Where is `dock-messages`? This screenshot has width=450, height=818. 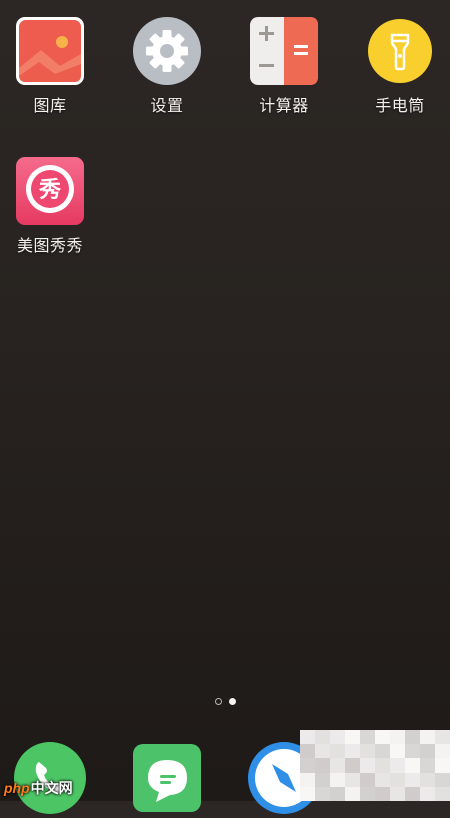
dock-messages is located at coordinates (168, 778).